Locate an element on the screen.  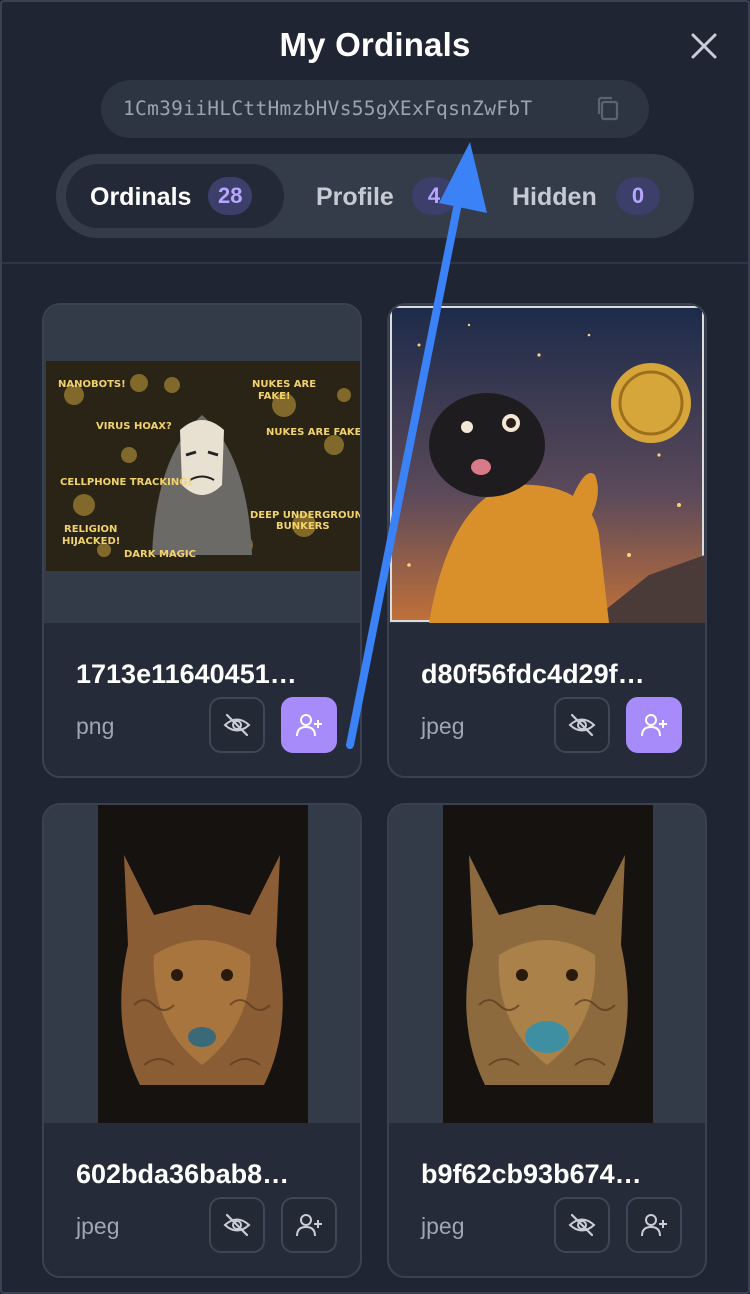
tab-ordinals-count: 28 is located at coordinates (230, 196).